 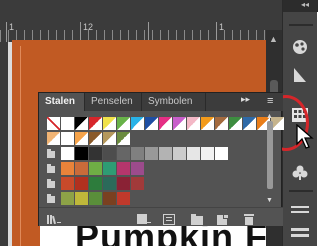 What do you see at coordinates (54, 218) in the screenshot?
I see `library-menu-icon` at bounding box center [54, 218].